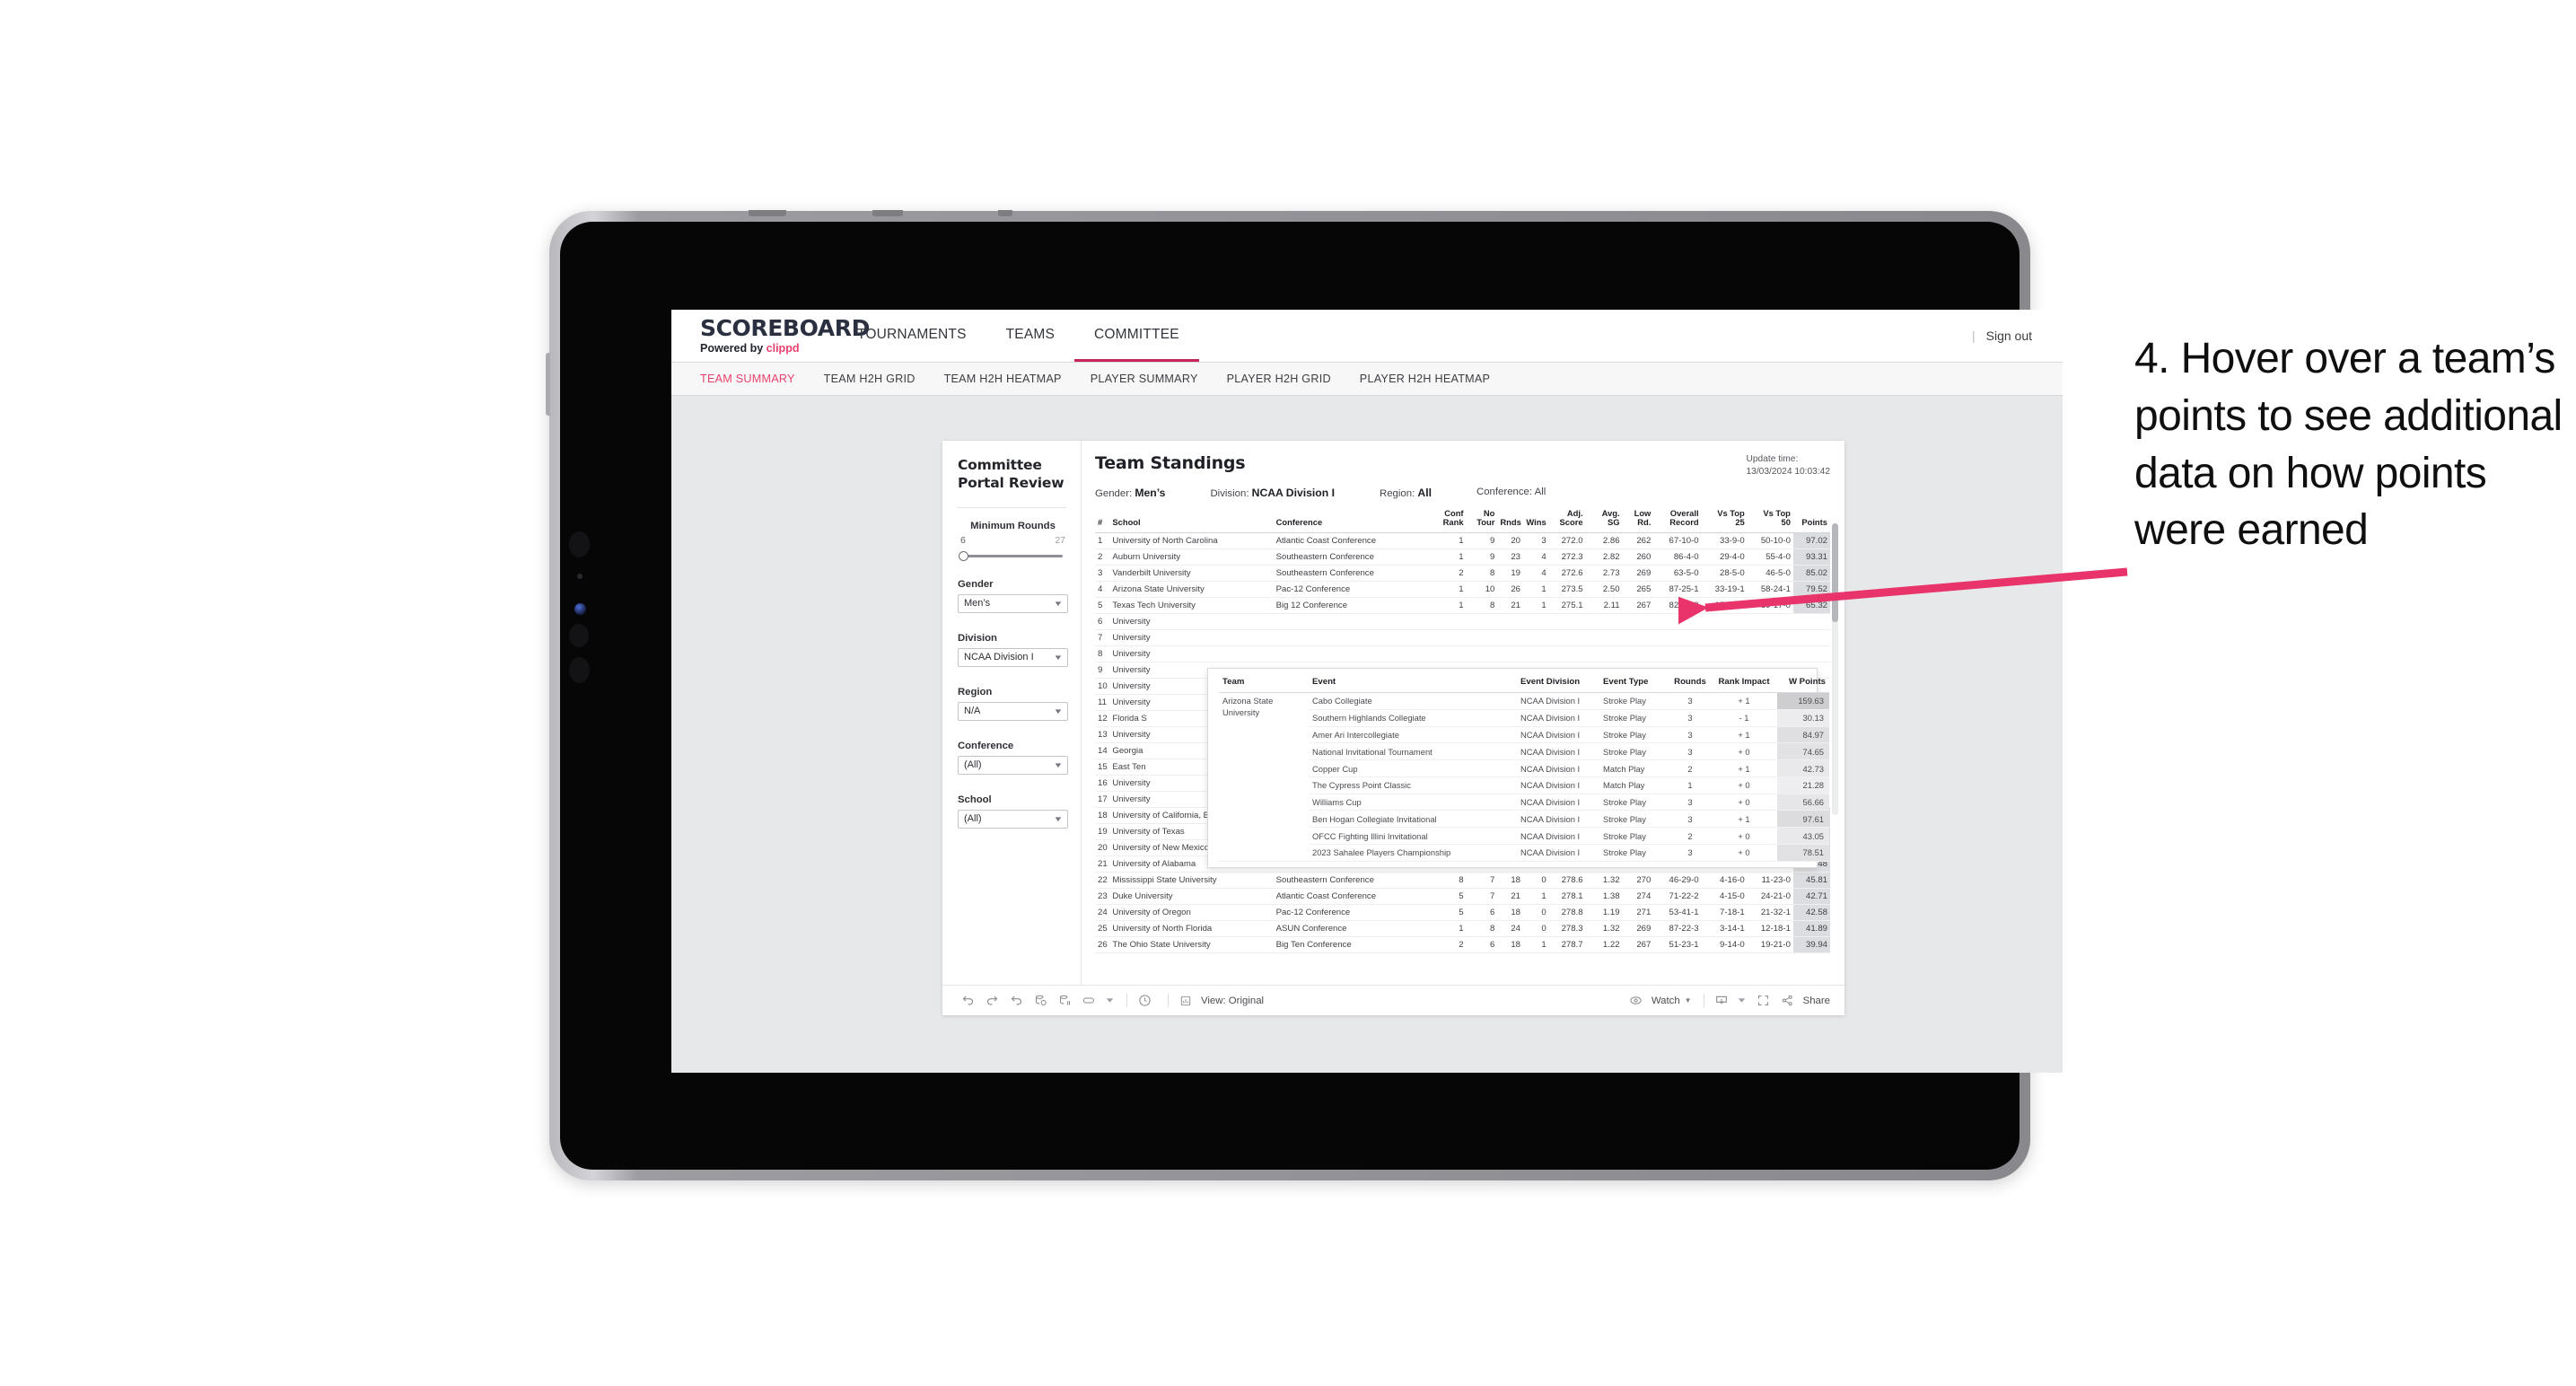  What do you see at coordinates (1788, 471) in the screenshot?
I see `update-time-value: 13/03/2024 10:03:42` at bounding box center [1788, 471].